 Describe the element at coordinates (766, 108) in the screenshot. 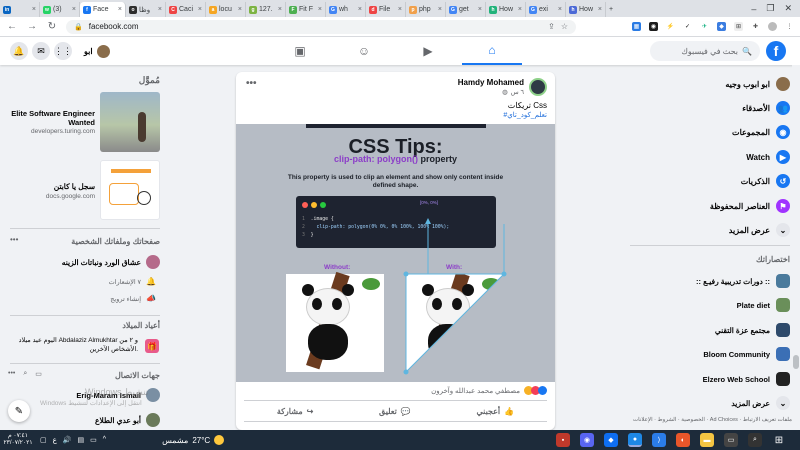

I see `sidebar-item: الأصدقاء 👥` at that location.